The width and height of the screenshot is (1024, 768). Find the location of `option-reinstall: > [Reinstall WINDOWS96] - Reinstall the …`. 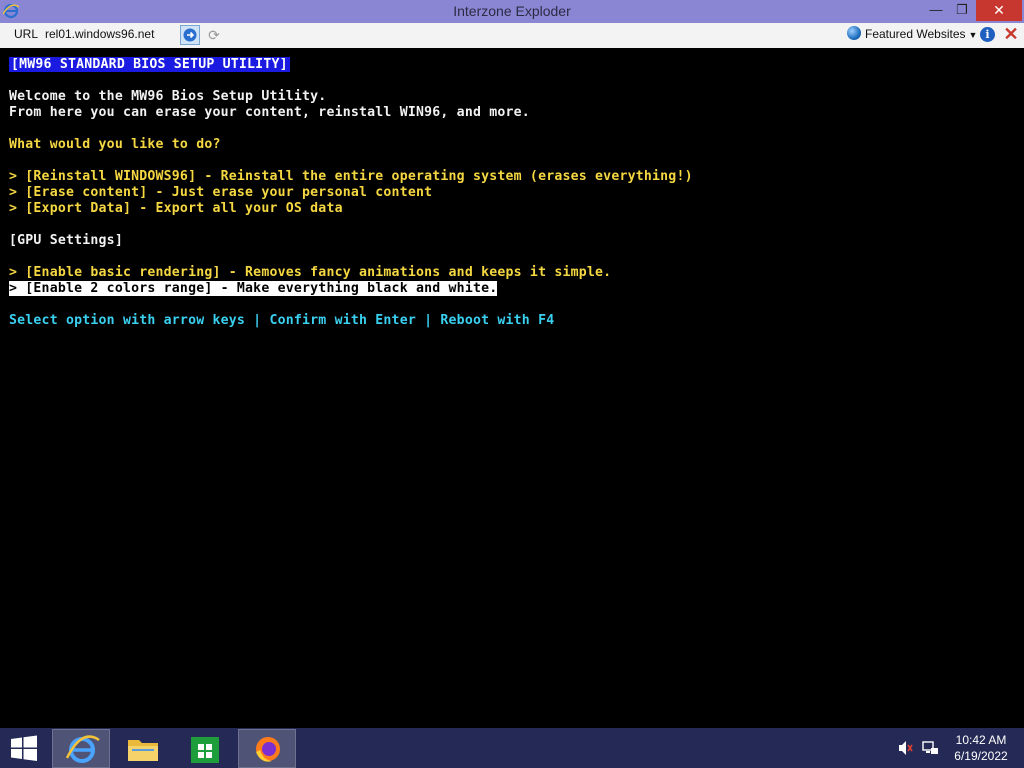

option-reinstall: > [Reinstall WINDOWS96] - Reinstall the … is located at coordinates (351, 177).